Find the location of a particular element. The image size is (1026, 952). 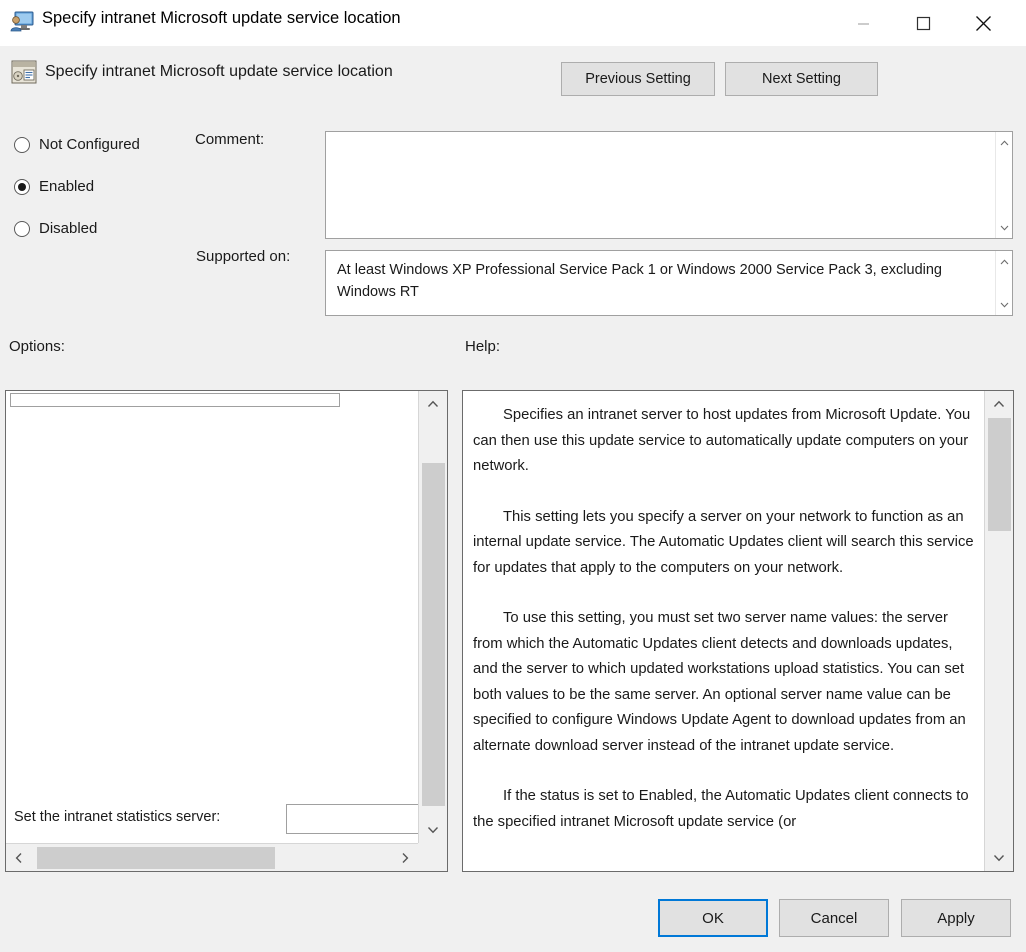

policy-setting-icon is located at coordinates (24, 72).